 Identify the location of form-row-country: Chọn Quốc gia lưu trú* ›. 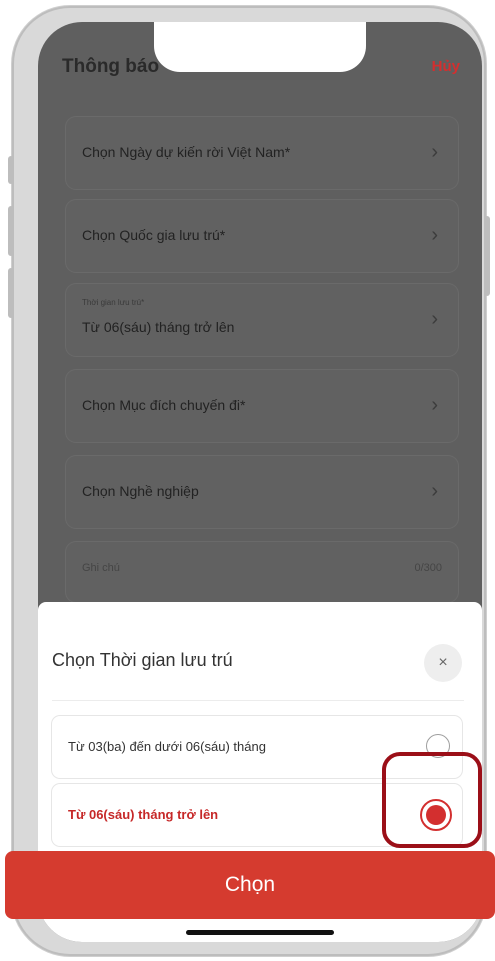
(262, 236).